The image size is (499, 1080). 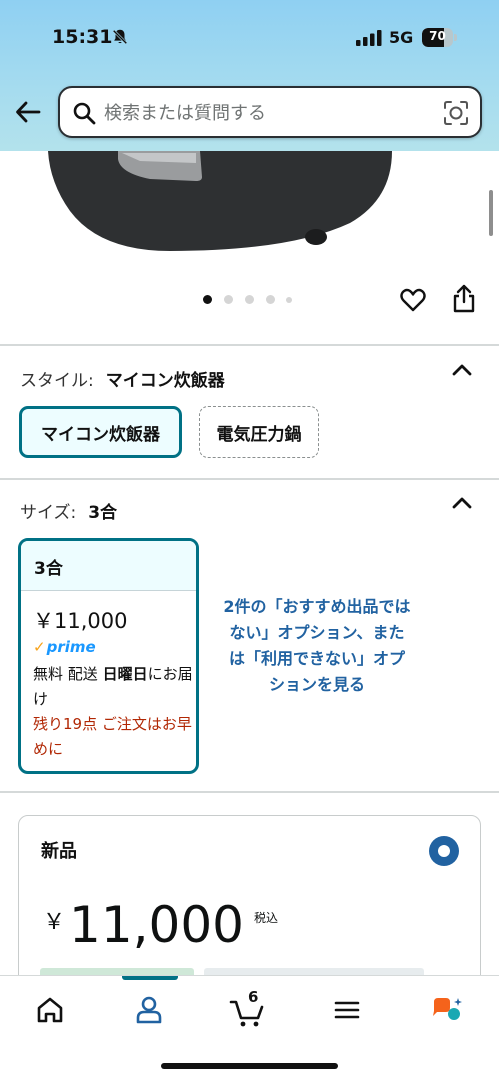 I want to click on price-amount: 11,000, so click(x=156, y=925).